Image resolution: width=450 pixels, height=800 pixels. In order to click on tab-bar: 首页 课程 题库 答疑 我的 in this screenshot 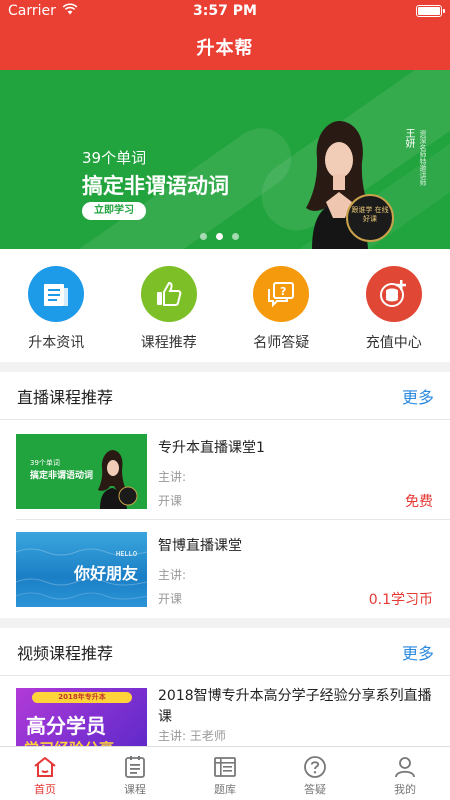, I will do `click(225, 773)`.